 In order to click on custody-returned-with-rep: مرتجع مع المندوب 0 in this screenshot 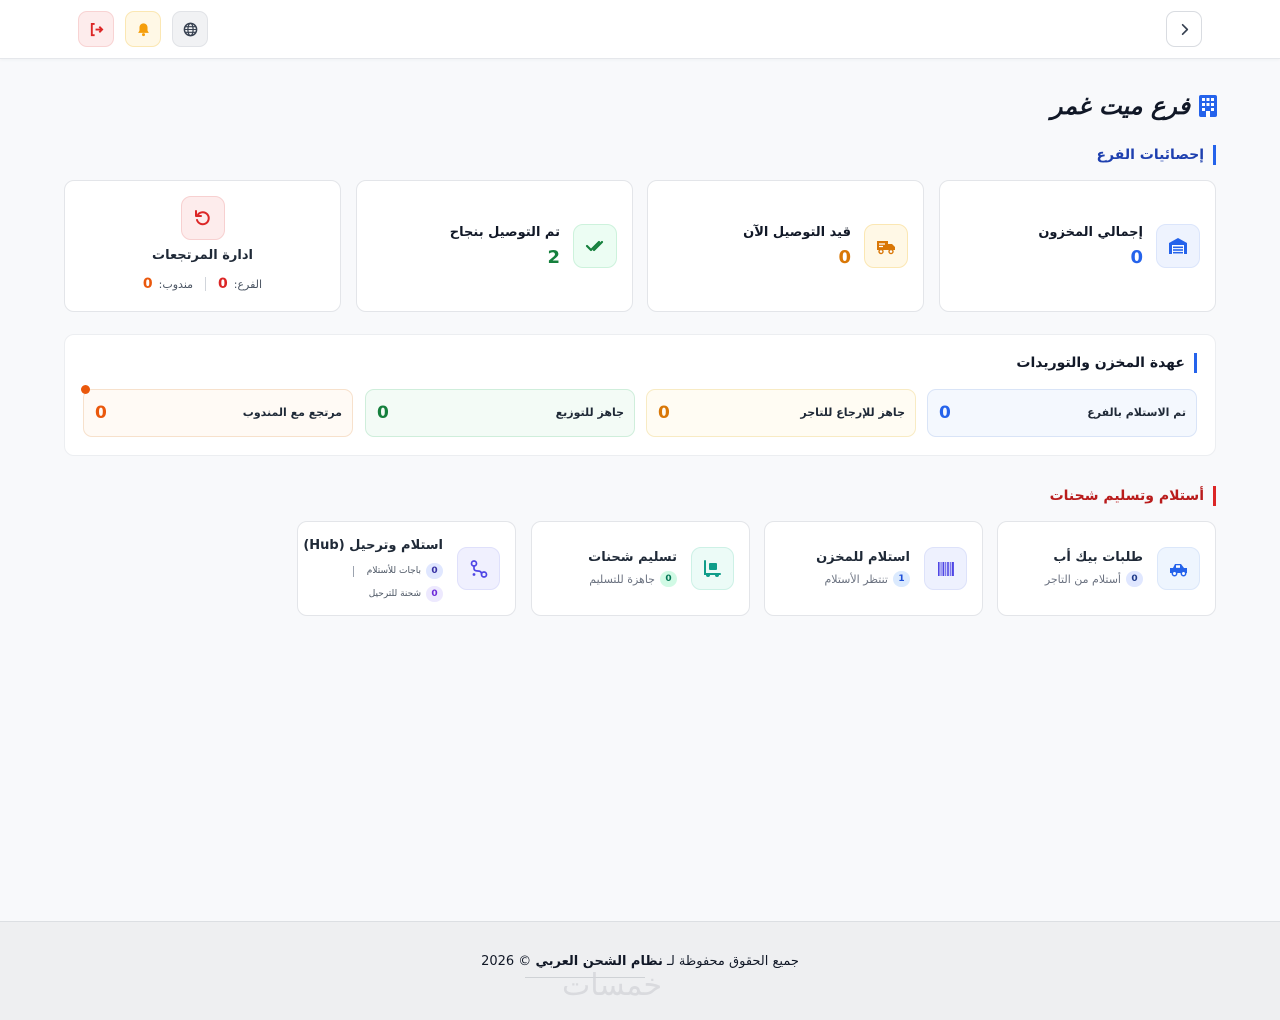, I will do `click(218, 413)`.